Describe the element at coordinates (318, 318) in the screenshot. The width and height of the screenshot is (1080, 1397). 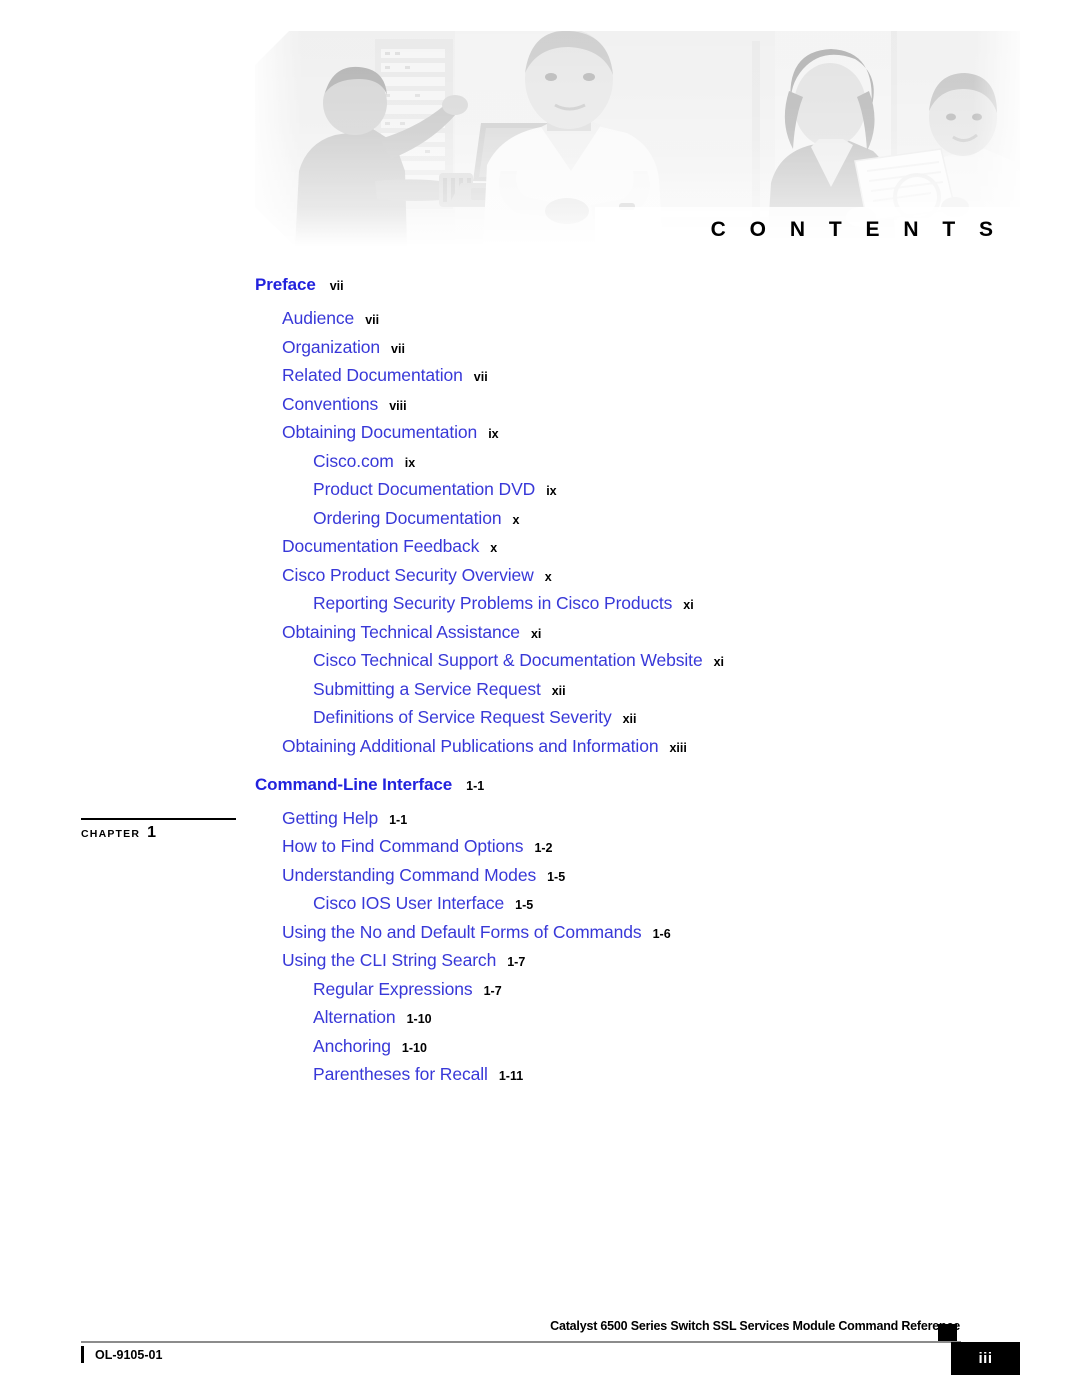
I see `toc-entry-label: Audience` at that location.